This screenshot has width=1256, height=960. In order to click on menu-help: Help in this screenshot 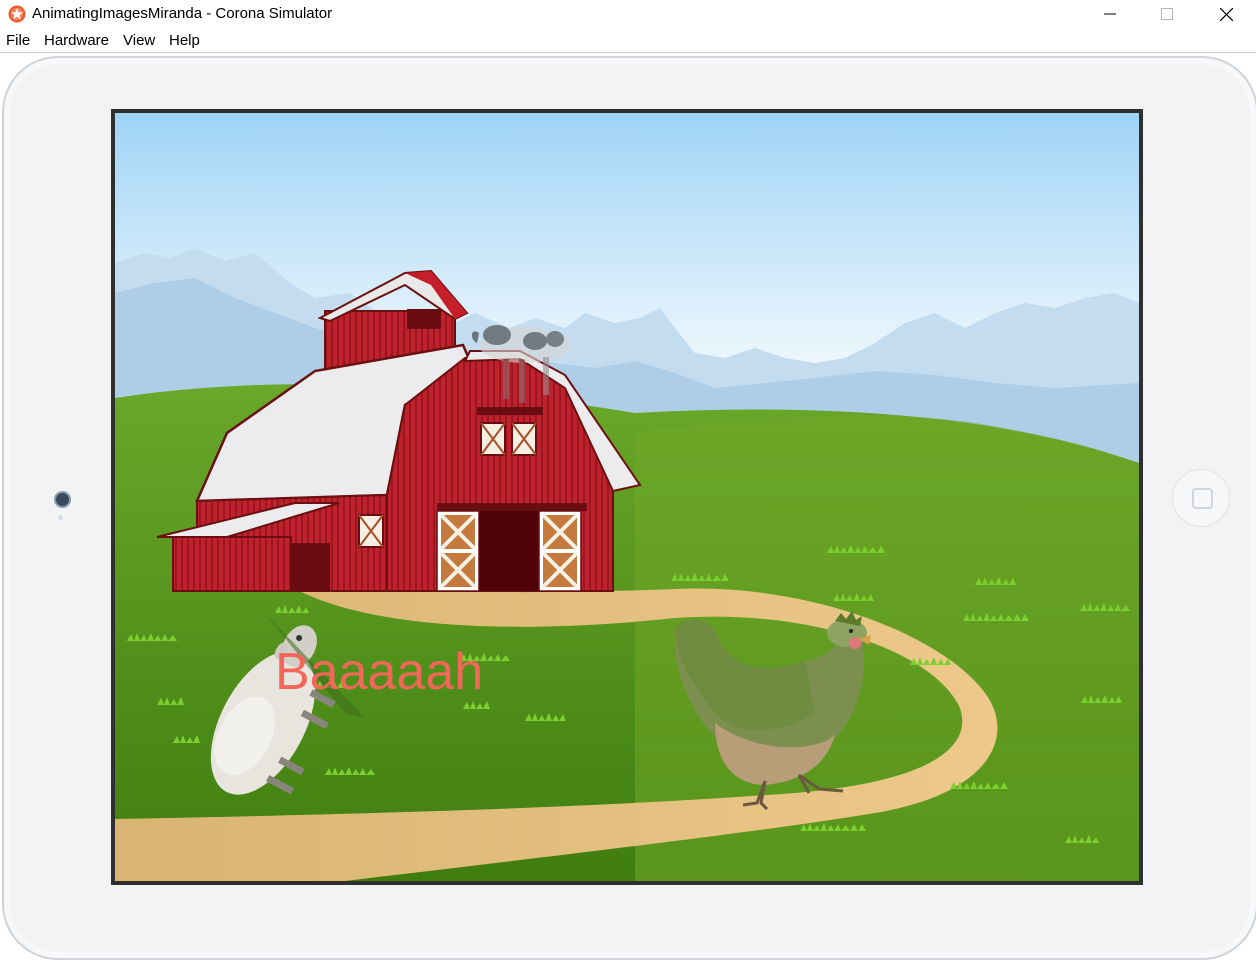, I will do `click(184, 40)`.